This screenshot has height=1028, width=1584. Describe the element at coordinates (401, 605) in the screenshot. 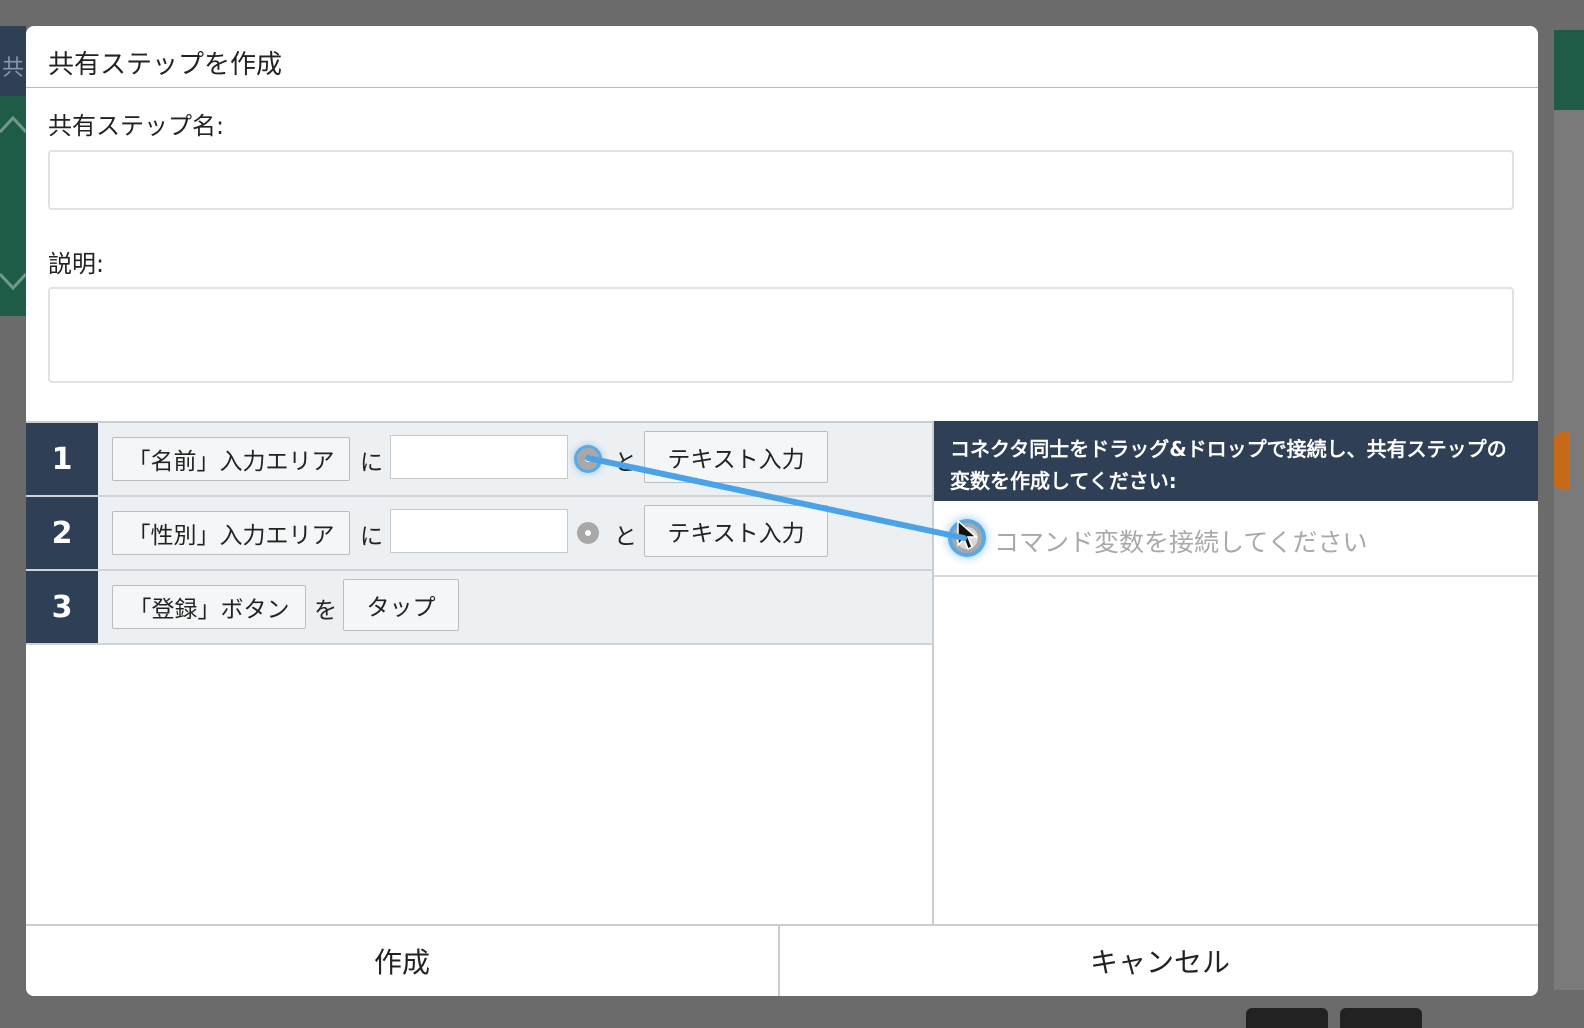

I see `step-command-chip: タップ` at that location.